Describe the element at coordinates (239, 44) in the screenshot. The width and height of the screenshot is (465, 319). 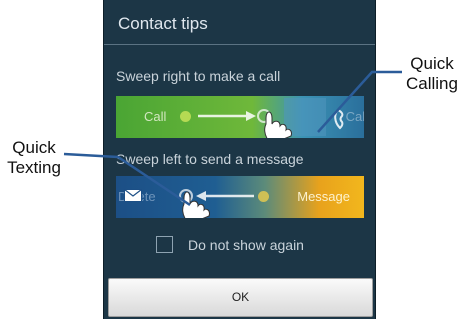
I see `title-divider` at that location.